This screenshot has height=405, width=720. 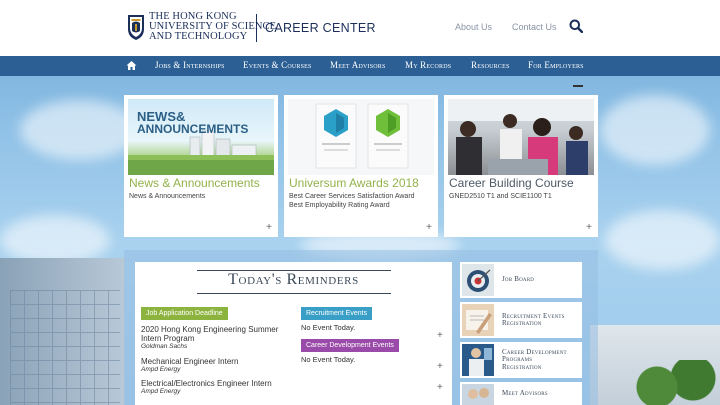 What do you see at coordinates (675, 382) in the screenshot?
I see `campus-trees` at bounding box center [675, 382].